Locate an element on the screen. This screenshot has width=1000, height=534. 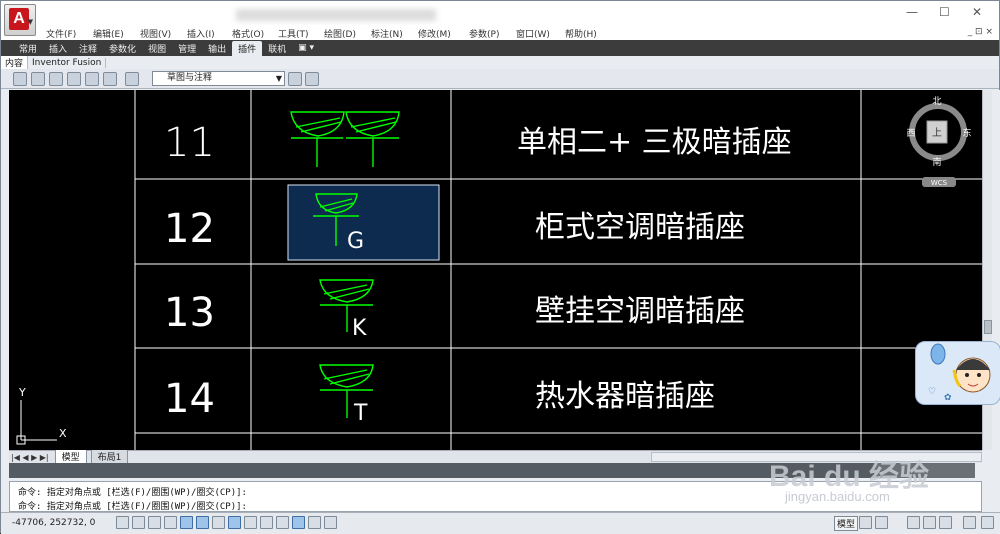
infer-constraints-icon is located at coordinates (122, 522).